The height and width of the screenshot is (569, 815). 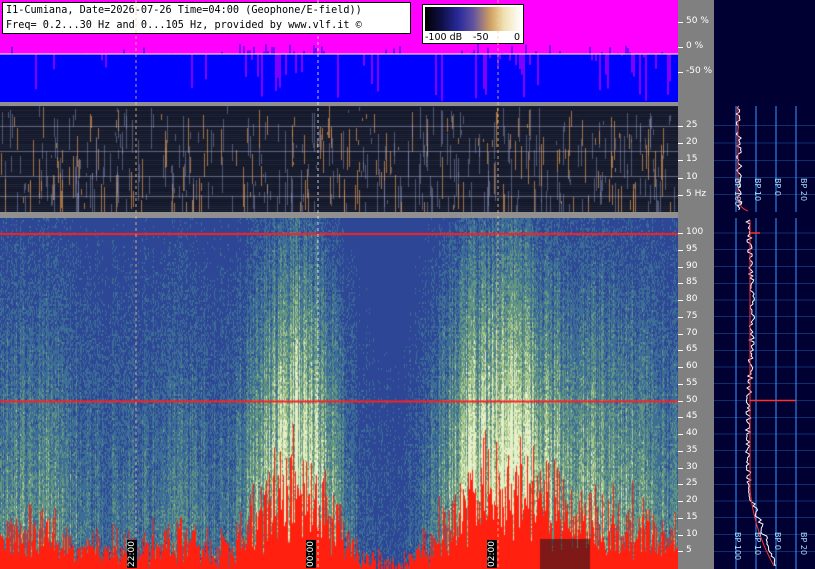 I want to click on tick-label-main-1: 95, so click(x=692, y=248).